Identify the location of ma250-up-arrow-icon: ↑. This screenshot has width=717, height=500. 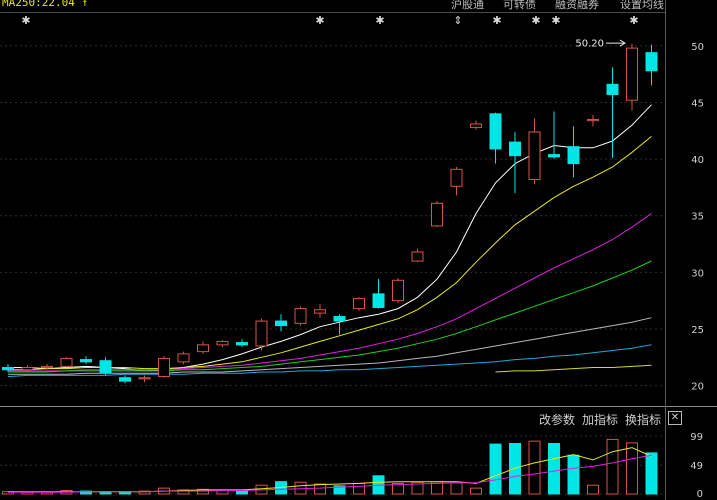
(85, 4).